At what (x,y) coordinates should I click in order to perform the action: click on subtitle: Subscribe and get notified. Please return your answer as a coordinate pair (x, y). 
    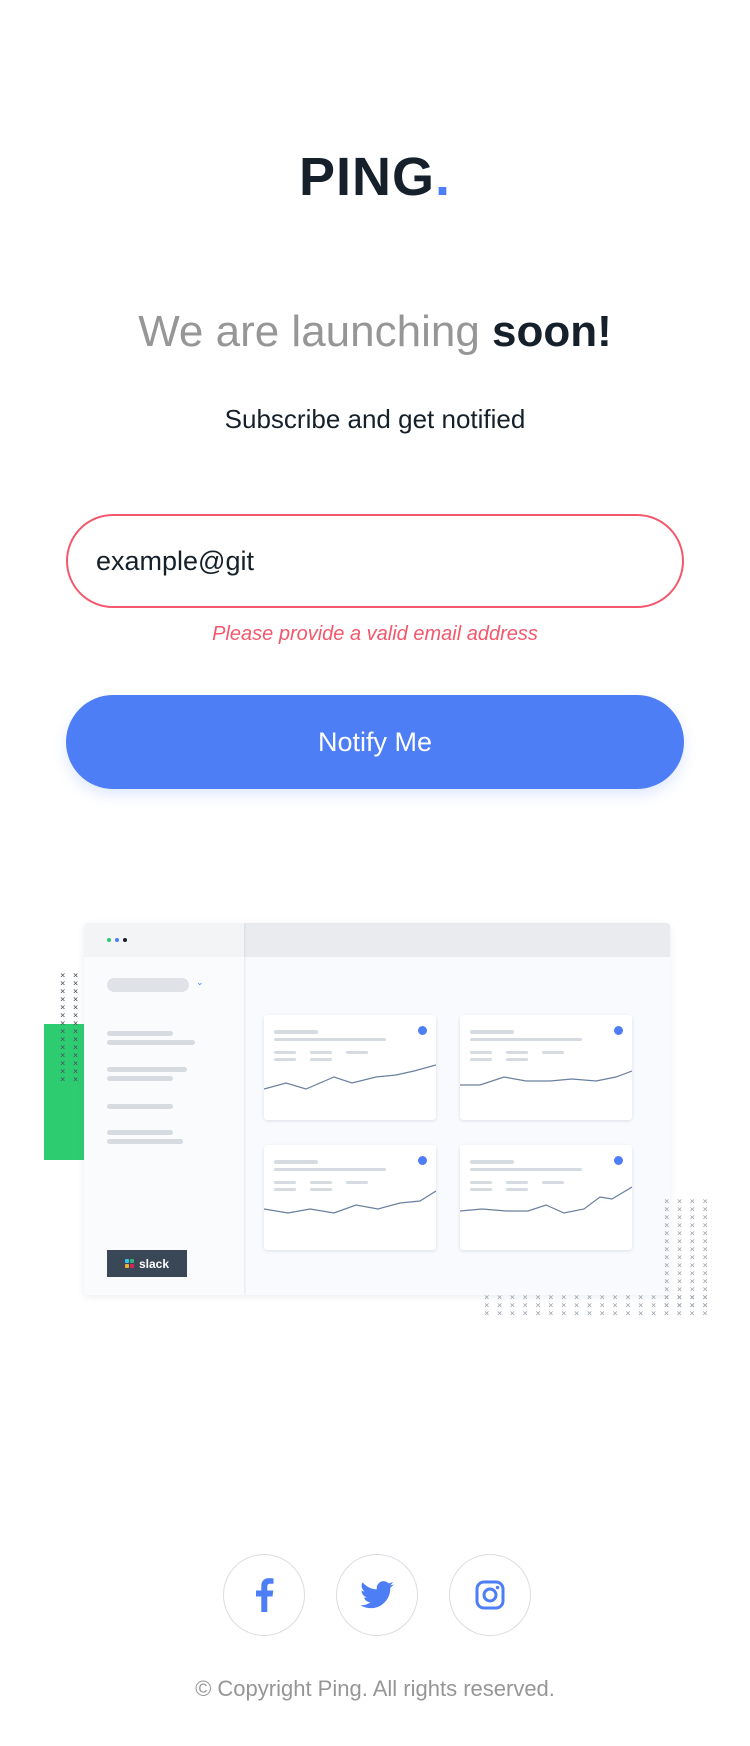
    Looking at the image, I should click on (375, 419).